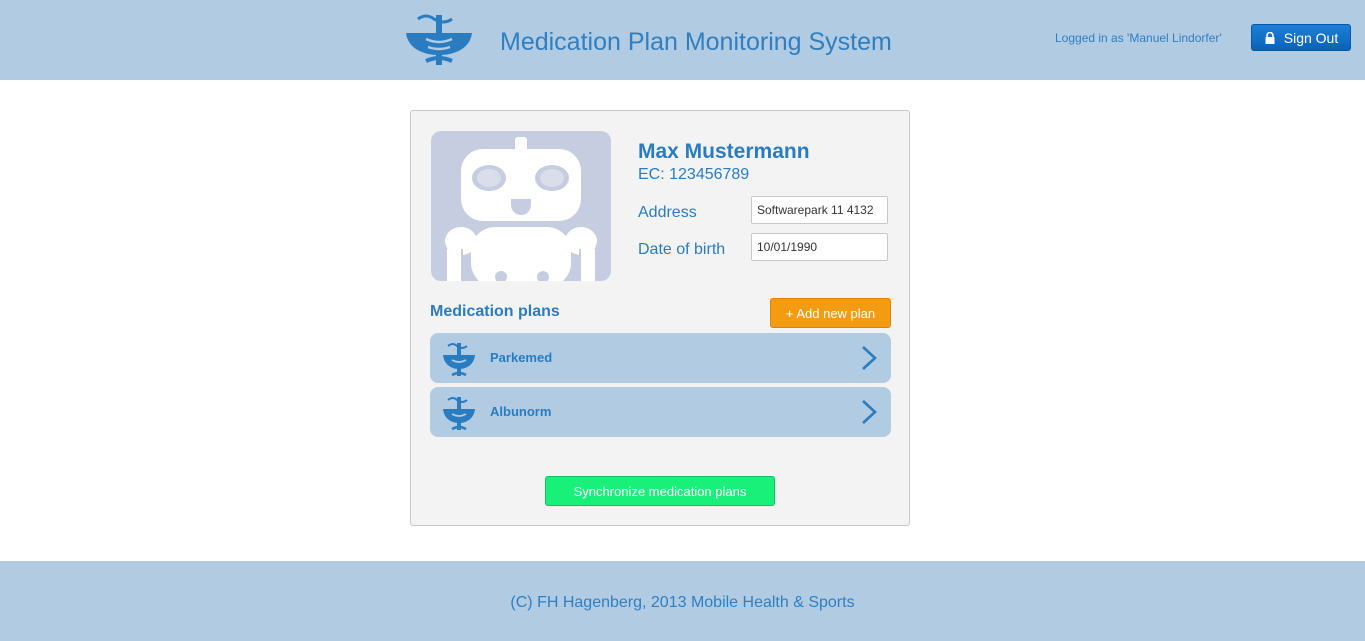 Image resolution: width=1365 pixels, height=641 pixels. Describe the element at coordinates (694, 174) in the screenshot. I see `patient-ec: EC: 123456789` at that location.